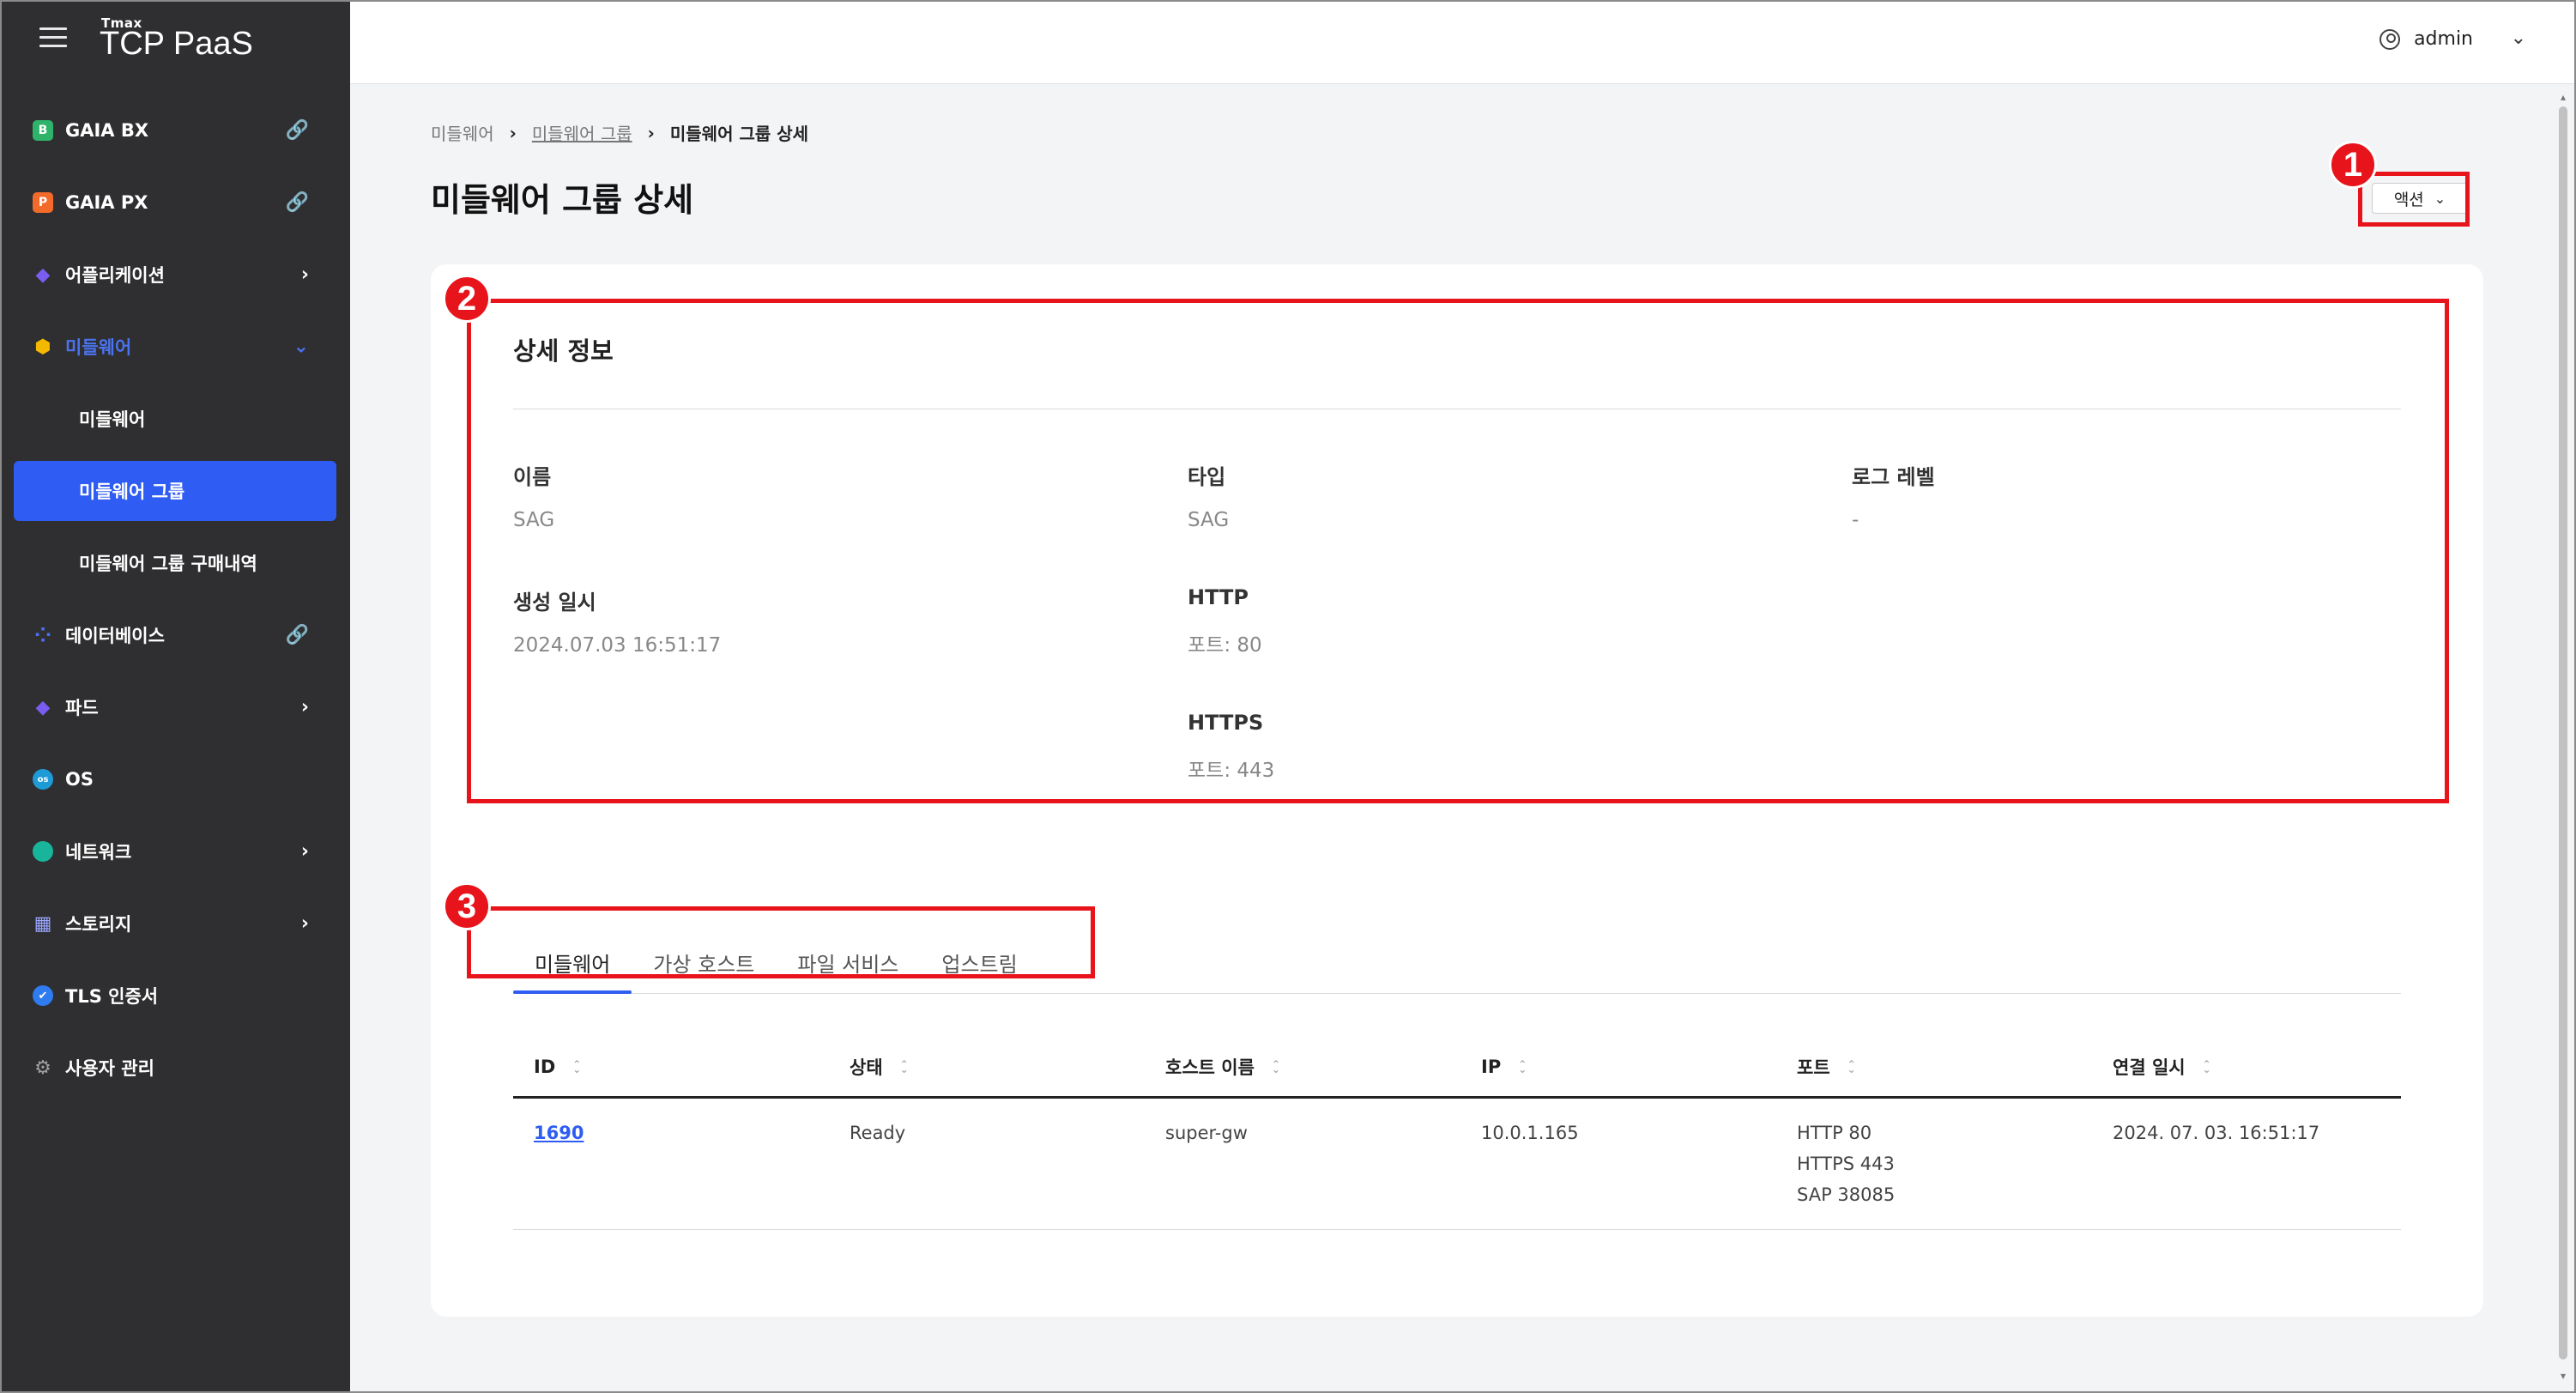 The image size is (2576, 1393). I want to click on column-header-id: ID ⌃ ⌄, so click(671, 1067).